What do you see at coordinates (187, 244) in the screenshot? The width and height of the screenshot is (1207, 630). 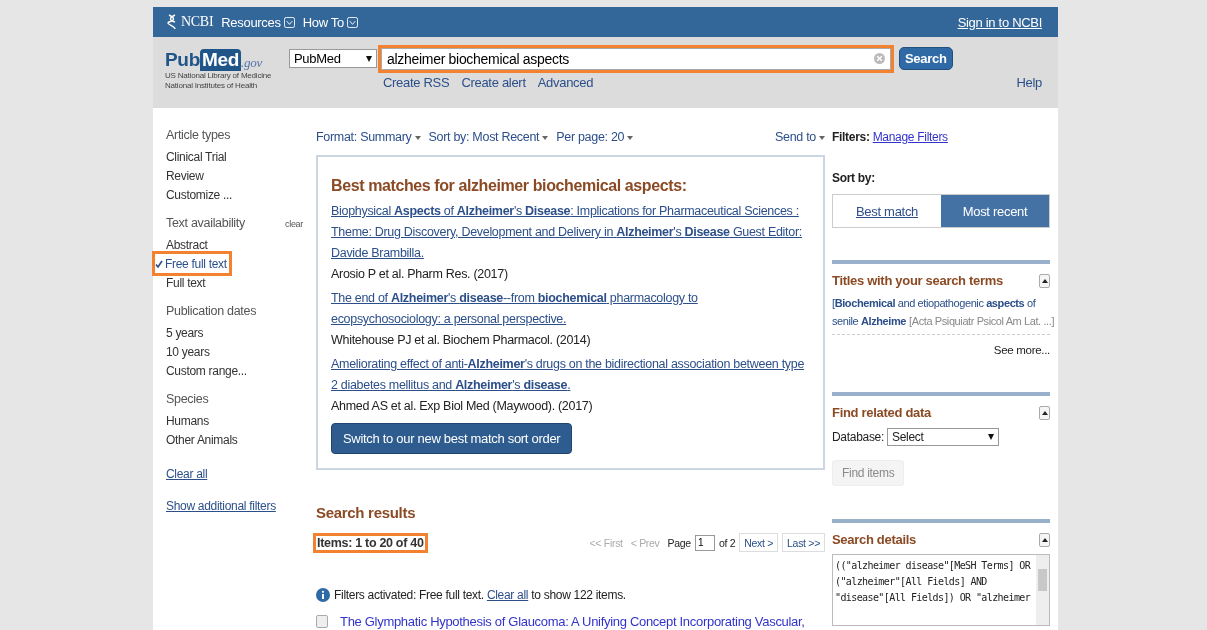 I see `filter-item: Abstract` at bounding box center [187, 244].